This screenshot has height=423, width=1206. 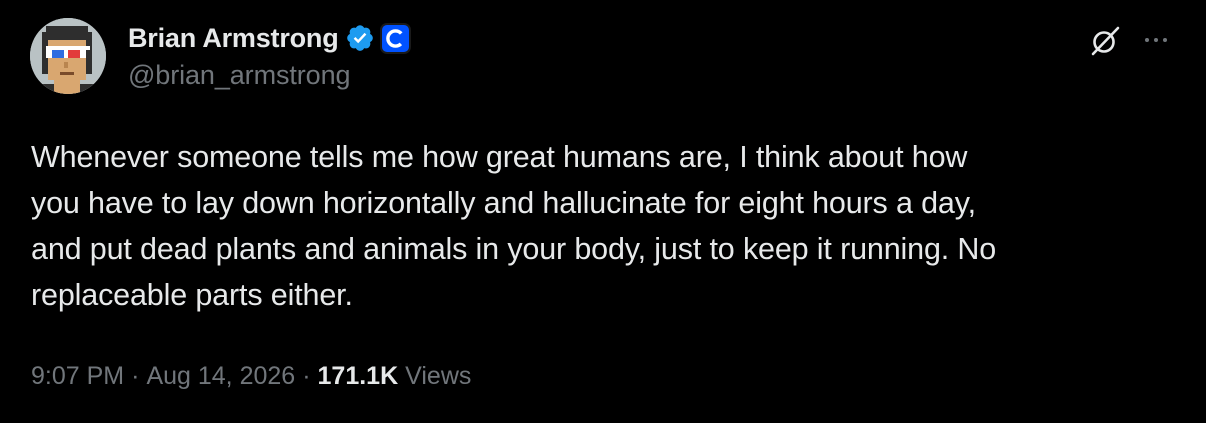 What do you see at coordinates (220, 376) in the screenshot?
I see `tweet-date: Aug 14, 2026` at bounding box center [220, 376].